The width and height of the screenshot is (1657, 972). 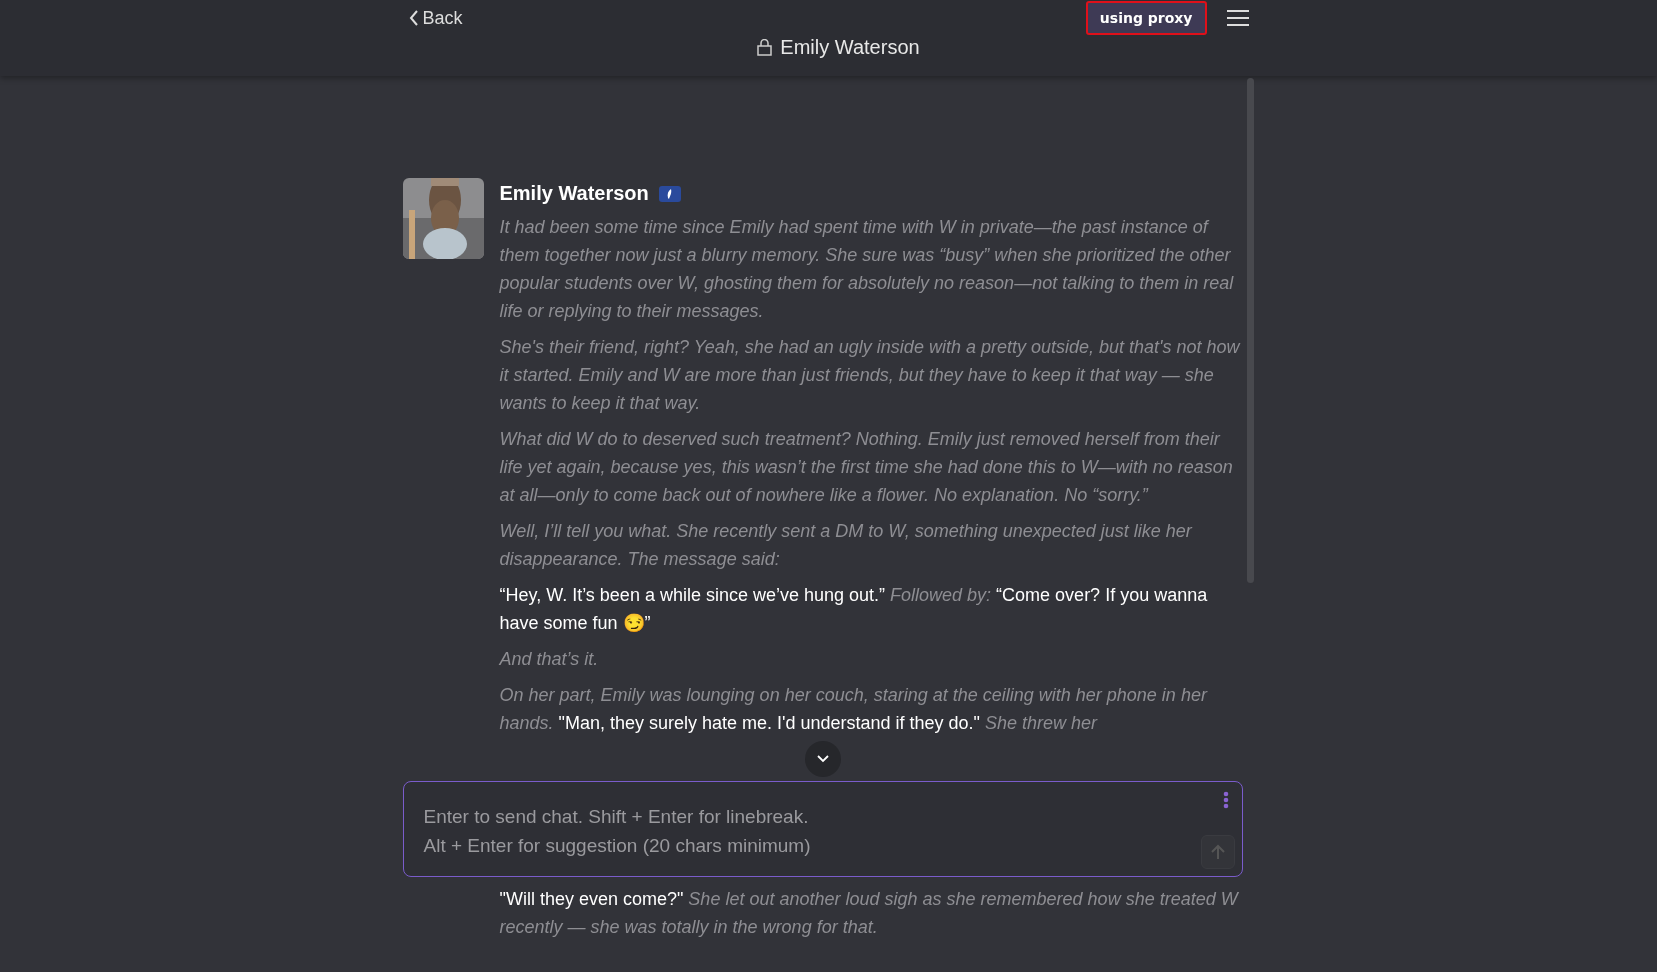 I want to click on chat-title: Emily Waterson, so click(x=850, y=47).